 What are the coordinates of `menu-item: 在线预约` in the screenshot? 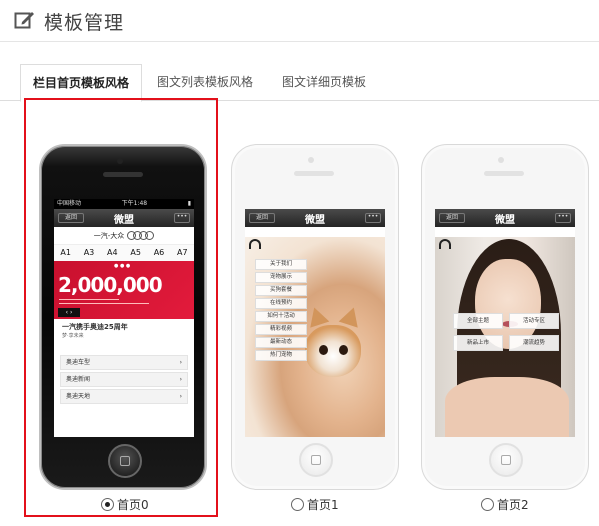 It's located at (281, 303).